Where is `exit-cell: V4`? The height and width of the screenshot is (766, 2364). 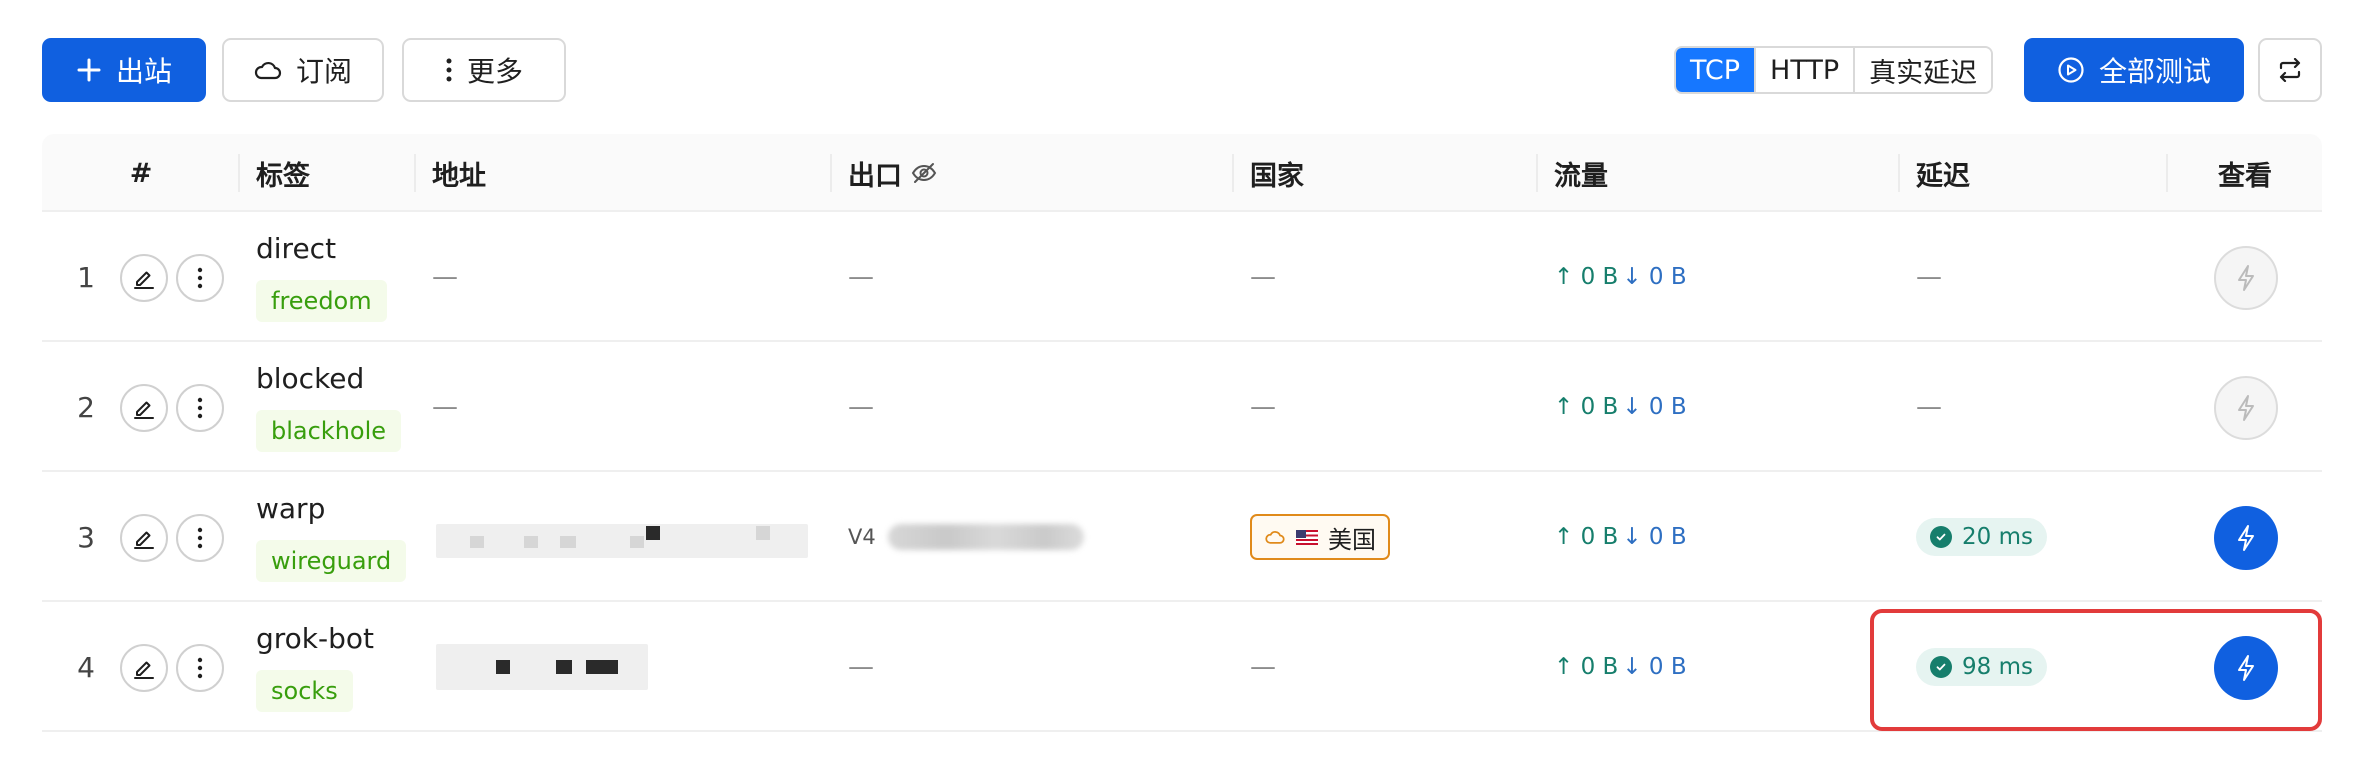 exit-cell: V4 is located at coordinates (966, 537).